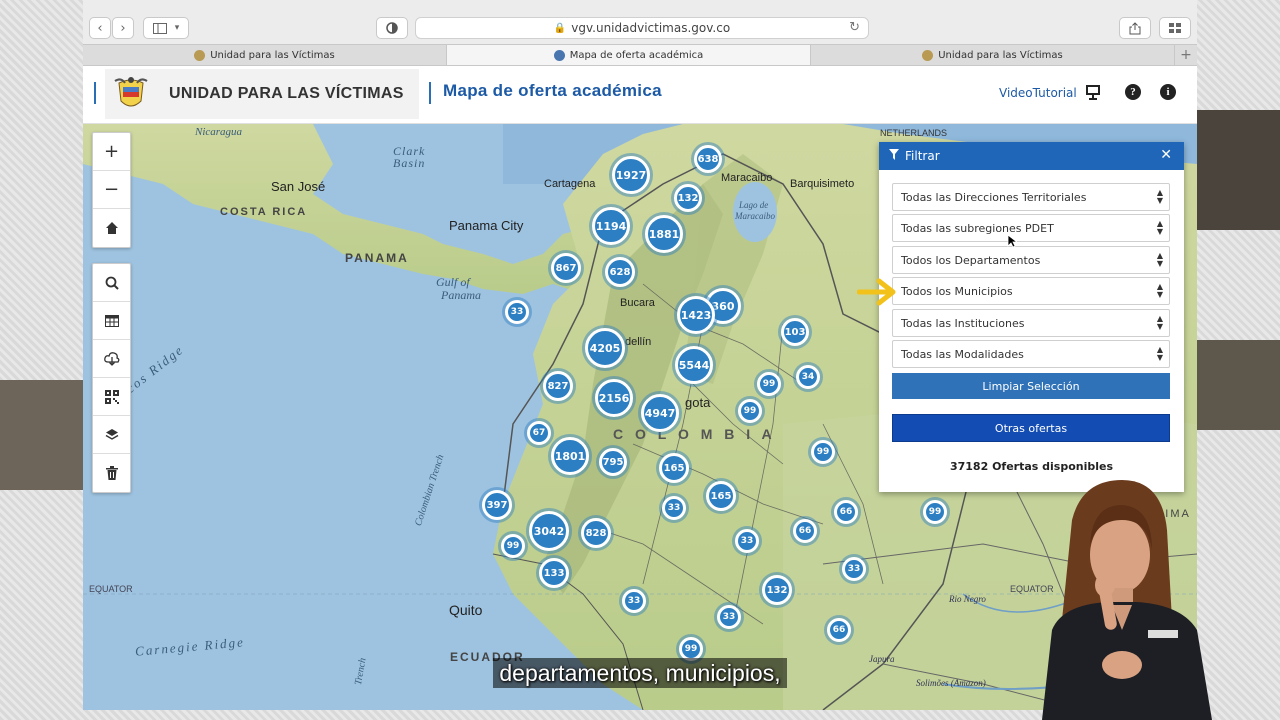 This screenshot has height=720, width=1280. Describe the element at coordinates (95, 93) in the screenshot. I see `header-divider` at that location.